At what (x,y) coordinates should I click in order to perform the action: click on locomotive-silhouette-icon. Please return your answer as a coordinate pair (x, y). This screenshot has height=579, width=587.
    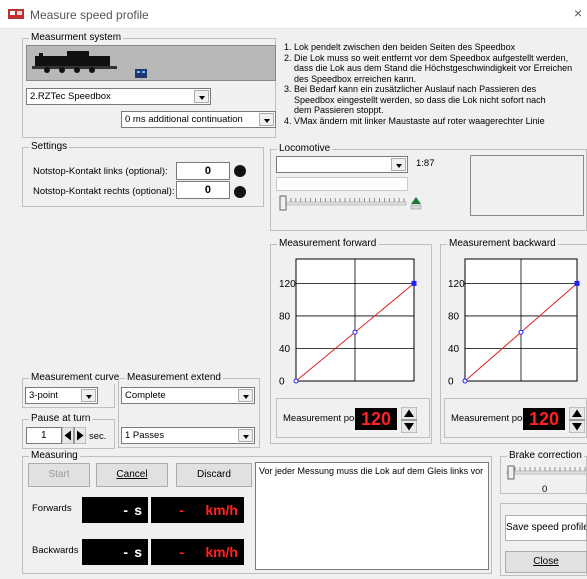
    Looking at the image, I should click on (89, 64).